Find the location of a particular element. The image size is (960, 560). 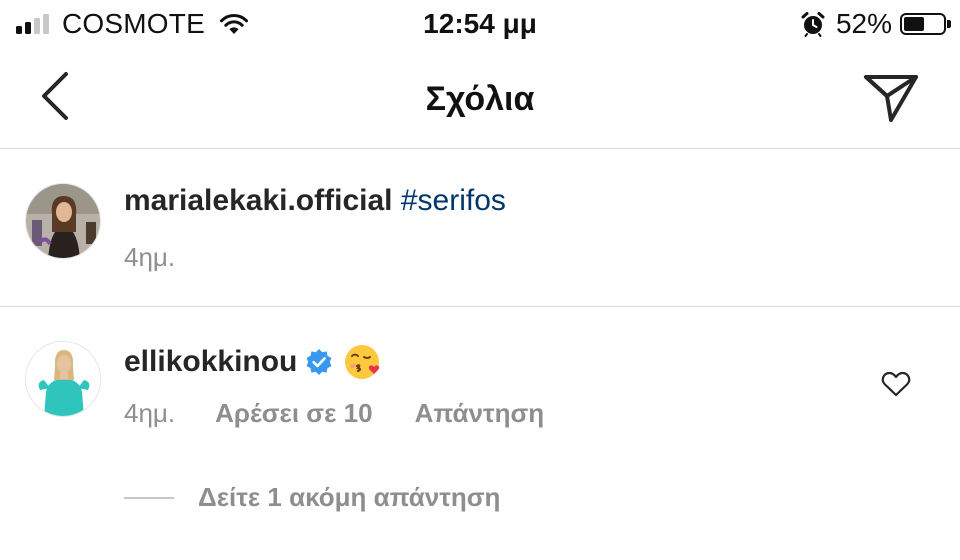

caption-username: marialekaki.official is located at coordinates (258, 200).